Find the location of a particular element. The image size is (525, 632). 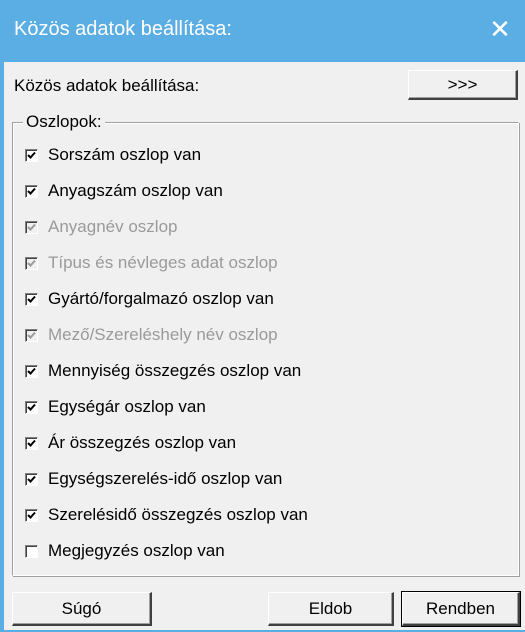

checkbox-label-sorszam: Sorszám oszlop van is located at coordinates (125, 154).